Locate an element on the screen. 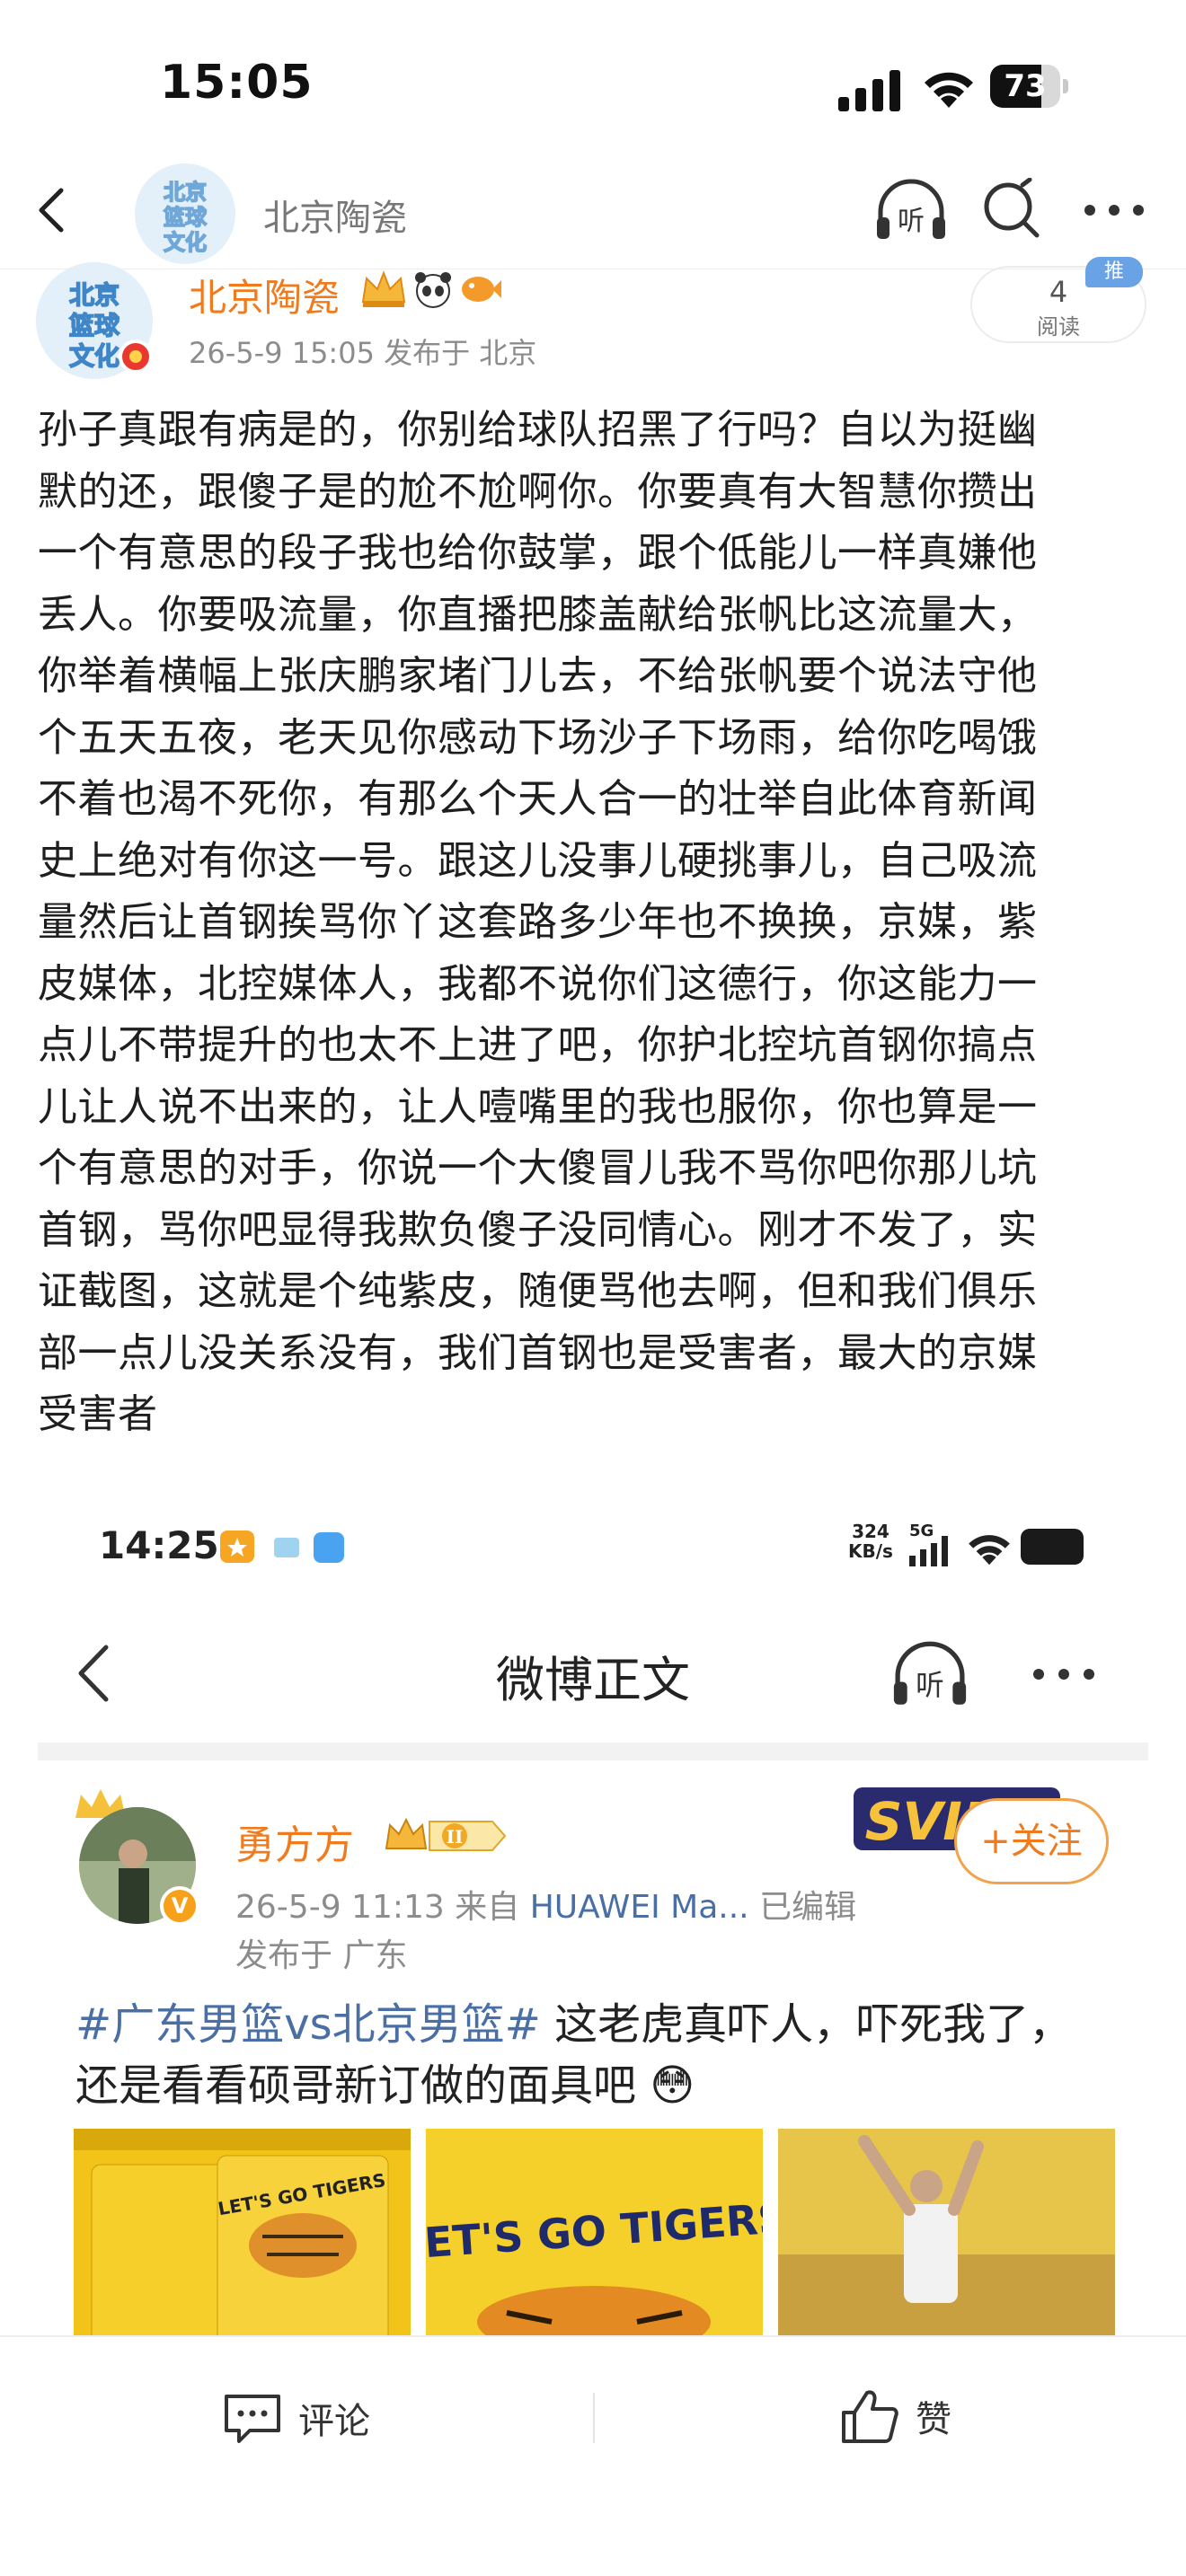 This screenshot has height=2576, width=1186. avatar-logo-icon: 北京 篮球 文化 is located at coordinates (185, 213).